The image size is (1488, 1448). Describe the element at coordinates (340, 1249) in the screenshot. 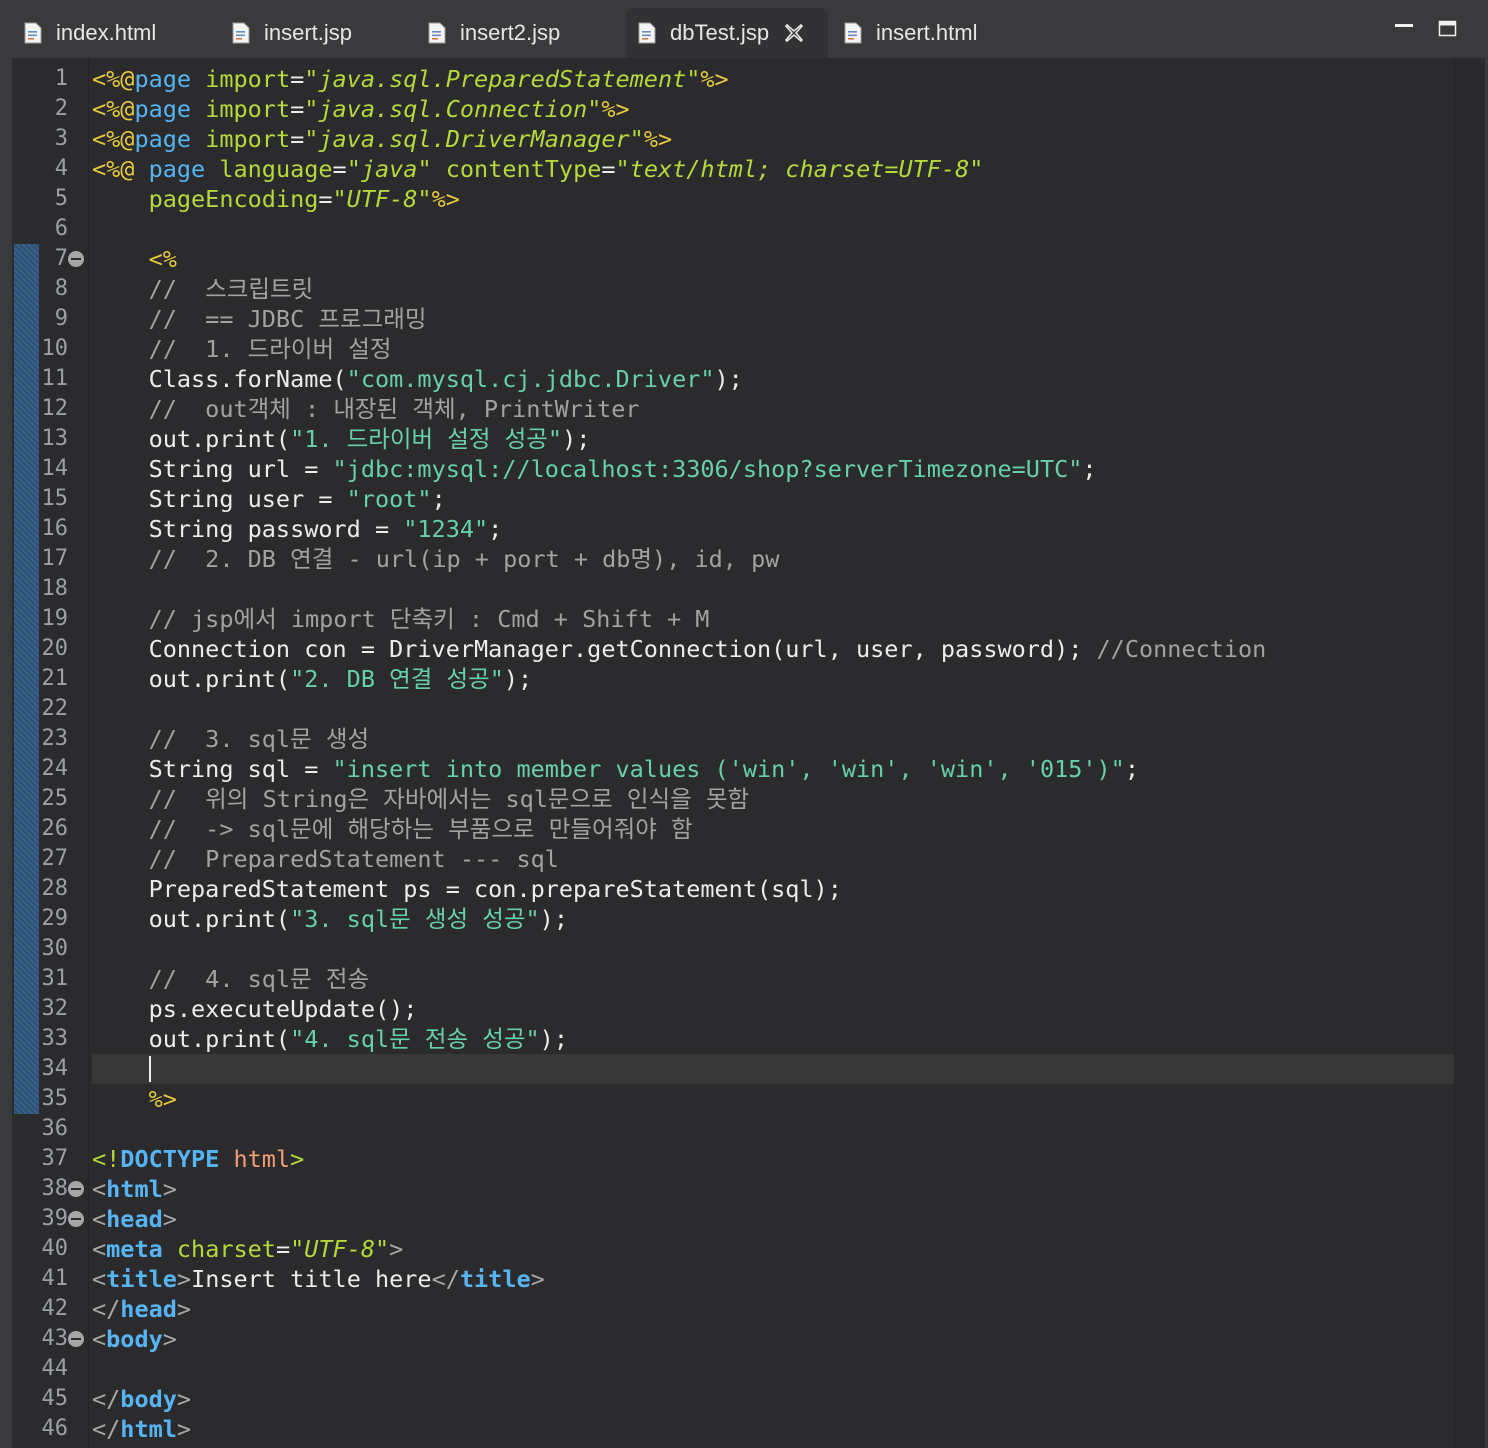

I see `code-token: "UTF-8"` at that location.